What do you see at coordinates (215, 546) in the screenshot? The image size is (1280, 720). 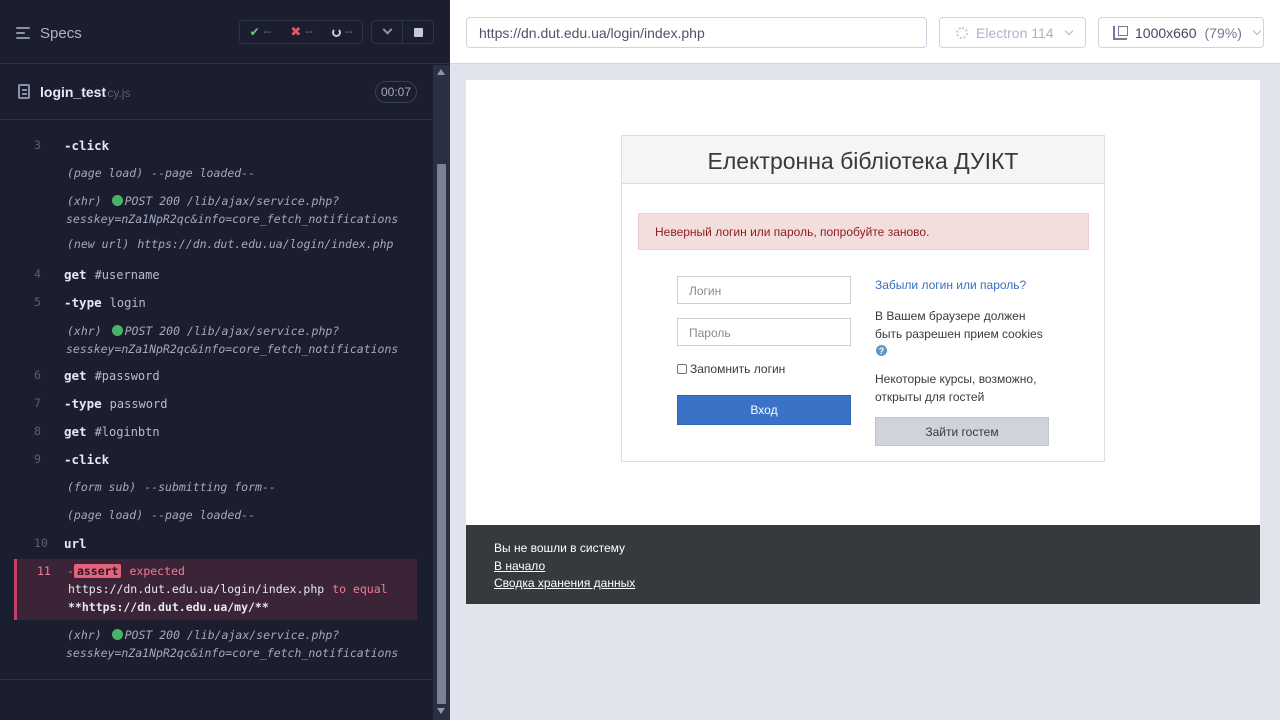 I see `command-url: 10 url` at bounding box center [215, 546].